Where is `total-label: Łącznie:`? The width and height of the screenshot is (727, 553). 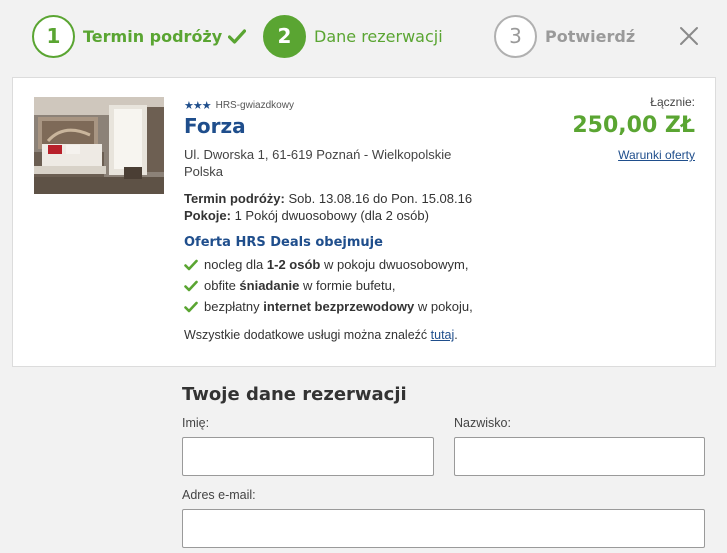
total-label: Łącznie: is located at coordinates (672, 102).